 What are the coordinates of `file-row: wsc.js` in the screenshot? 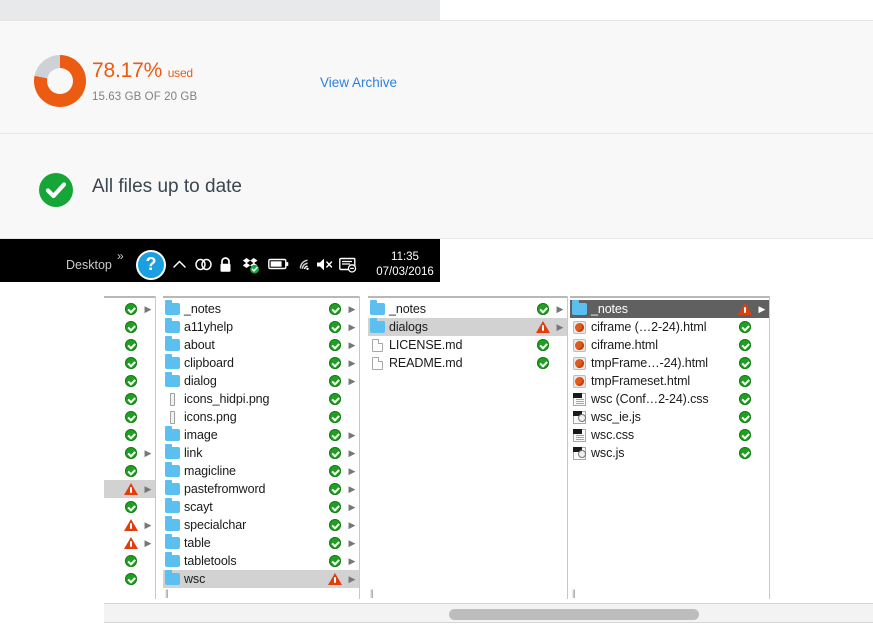 It's located at (669, 453).